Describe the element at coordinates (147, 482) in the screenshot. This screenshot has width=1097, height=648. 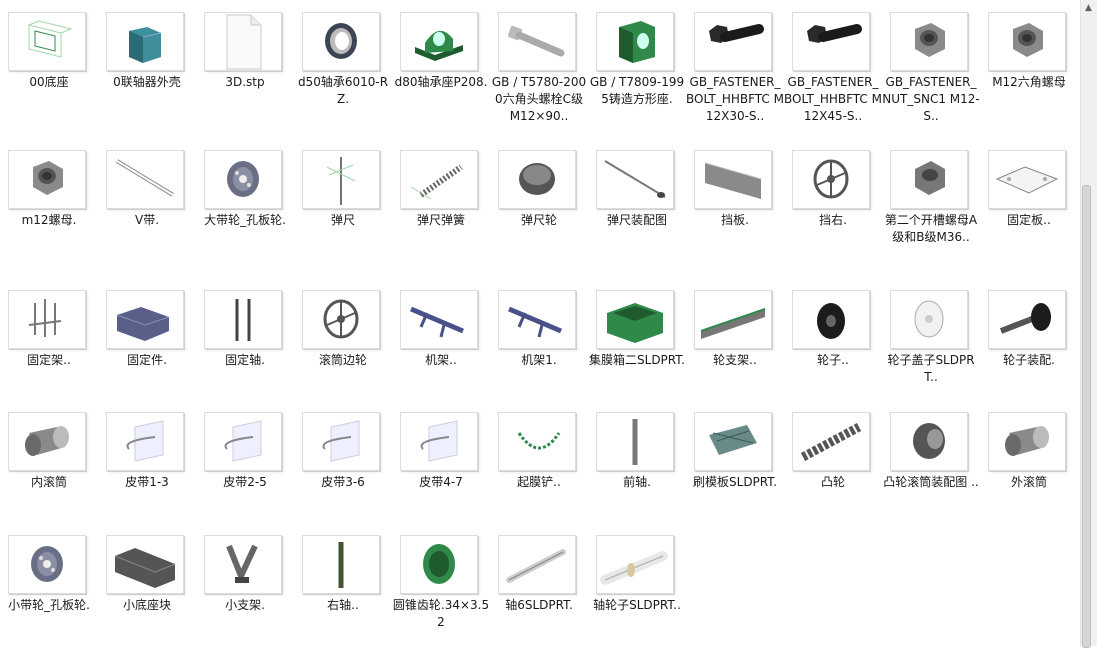
I see `file-label: 皮带1-3` at that location.